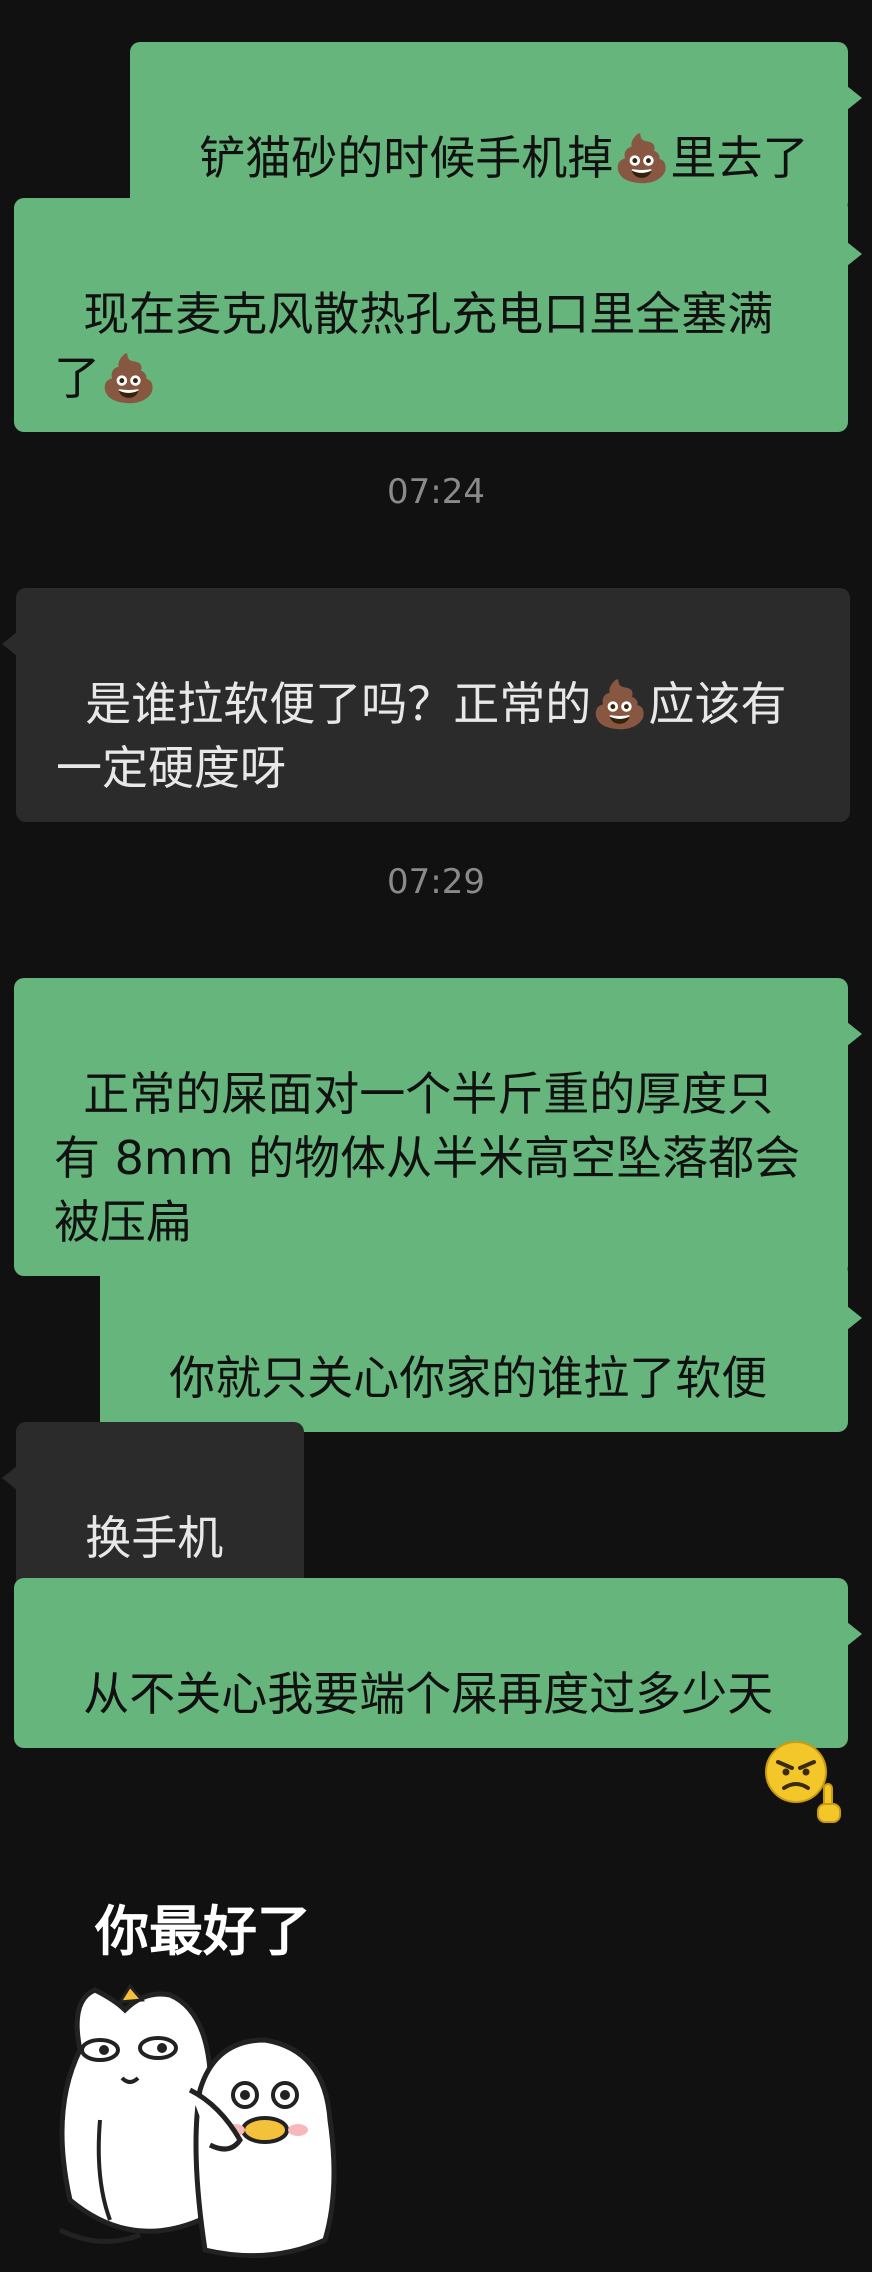 The image size is (872, 2272). What do you see at coordinates (481, 1347) in the screenshot?
I see `message-bubble-sent: 你就只关心你家的谁拉了软便` at bounding box center [481, 1347].